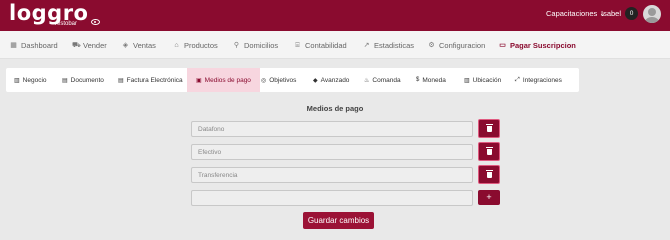  What do you see at coordinates (367, 80) in the screenshot?
I see `chef-icon: ♨` at bounding box center [367, 80].